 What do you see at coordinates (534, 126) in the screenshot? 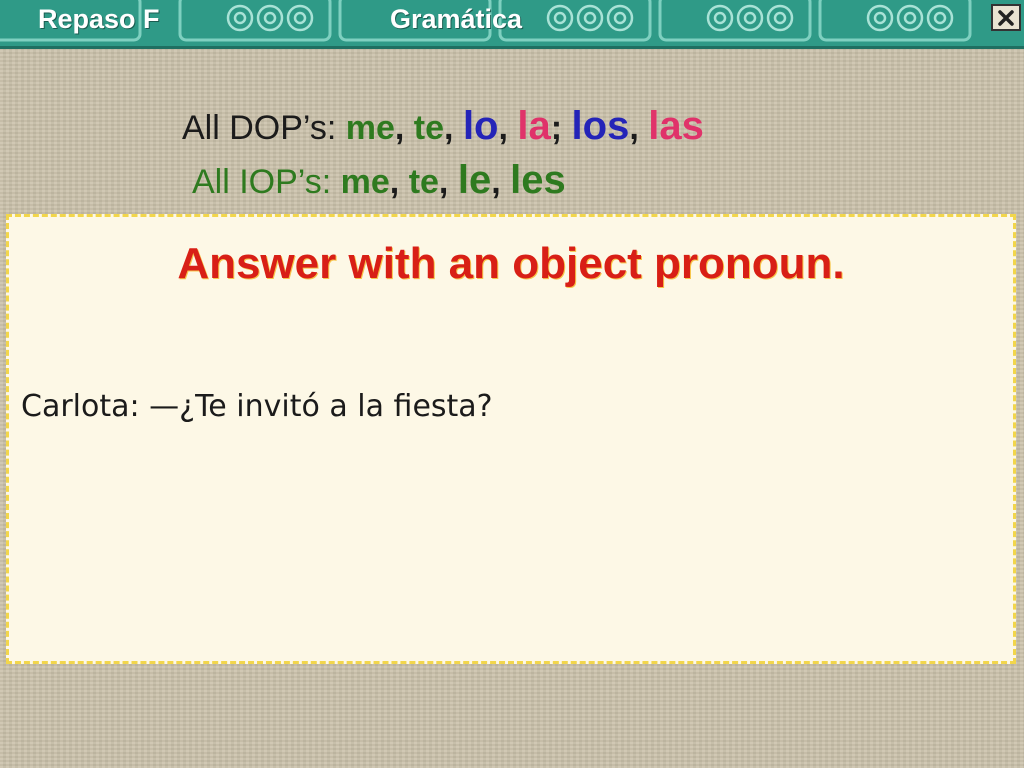
I see `dop-la: la` at bounding box center [534, 126].